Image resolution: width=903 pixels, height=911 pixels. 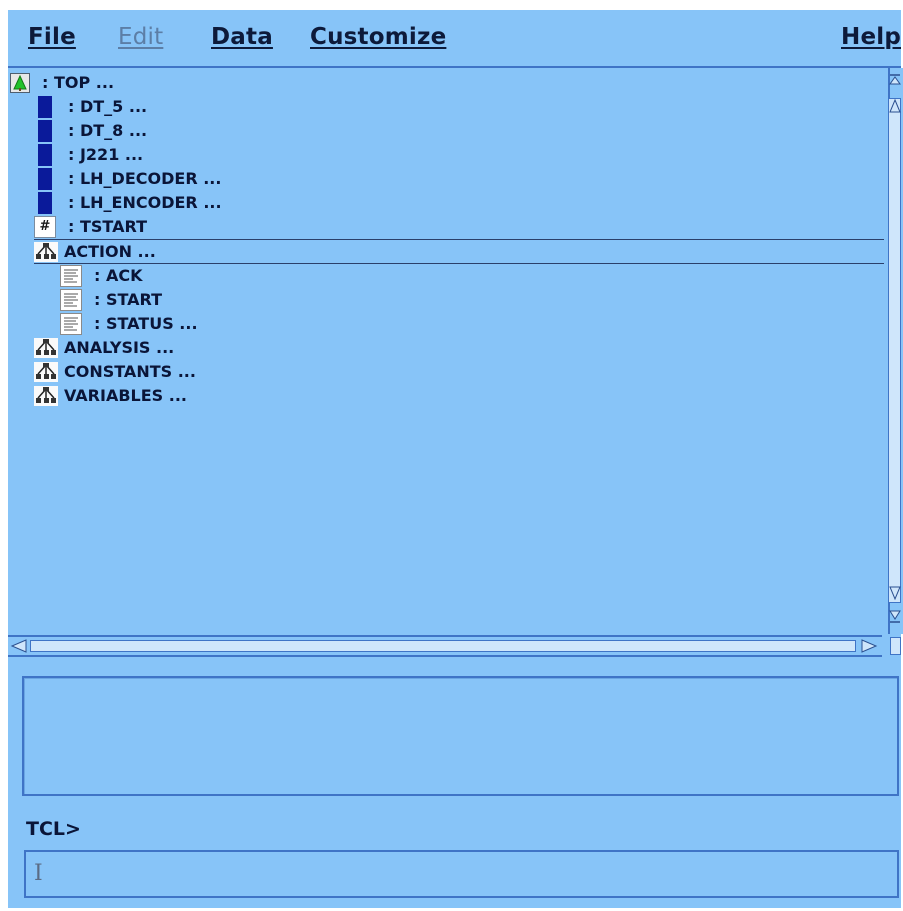 I want to click on scroll-right-arrow-icon, so click(x=869, y=646).